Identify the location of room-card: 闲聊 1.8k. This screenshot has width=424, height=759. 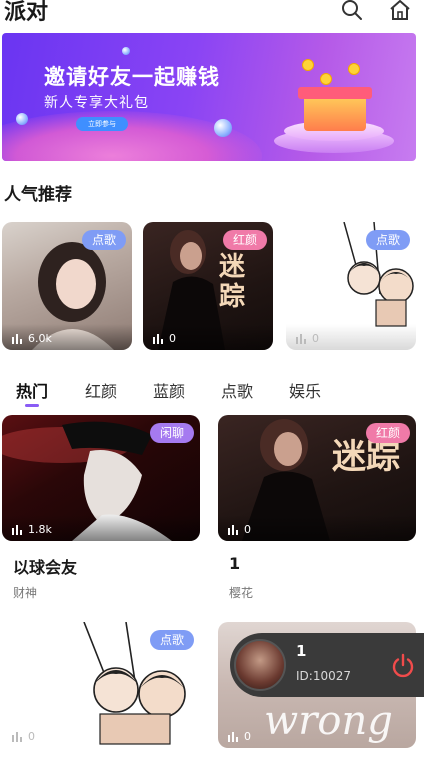
(101, 478).